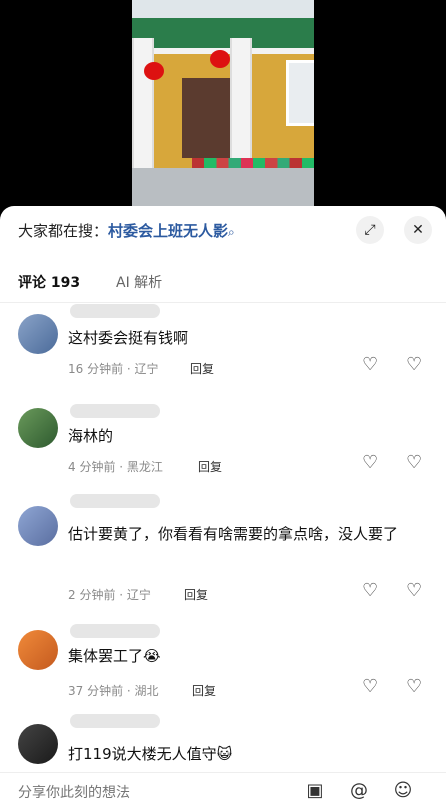  Describe the element at coordinates (168, 231) in the screenshot. I see `search-query-link: 村委会上班无人影` at that location.